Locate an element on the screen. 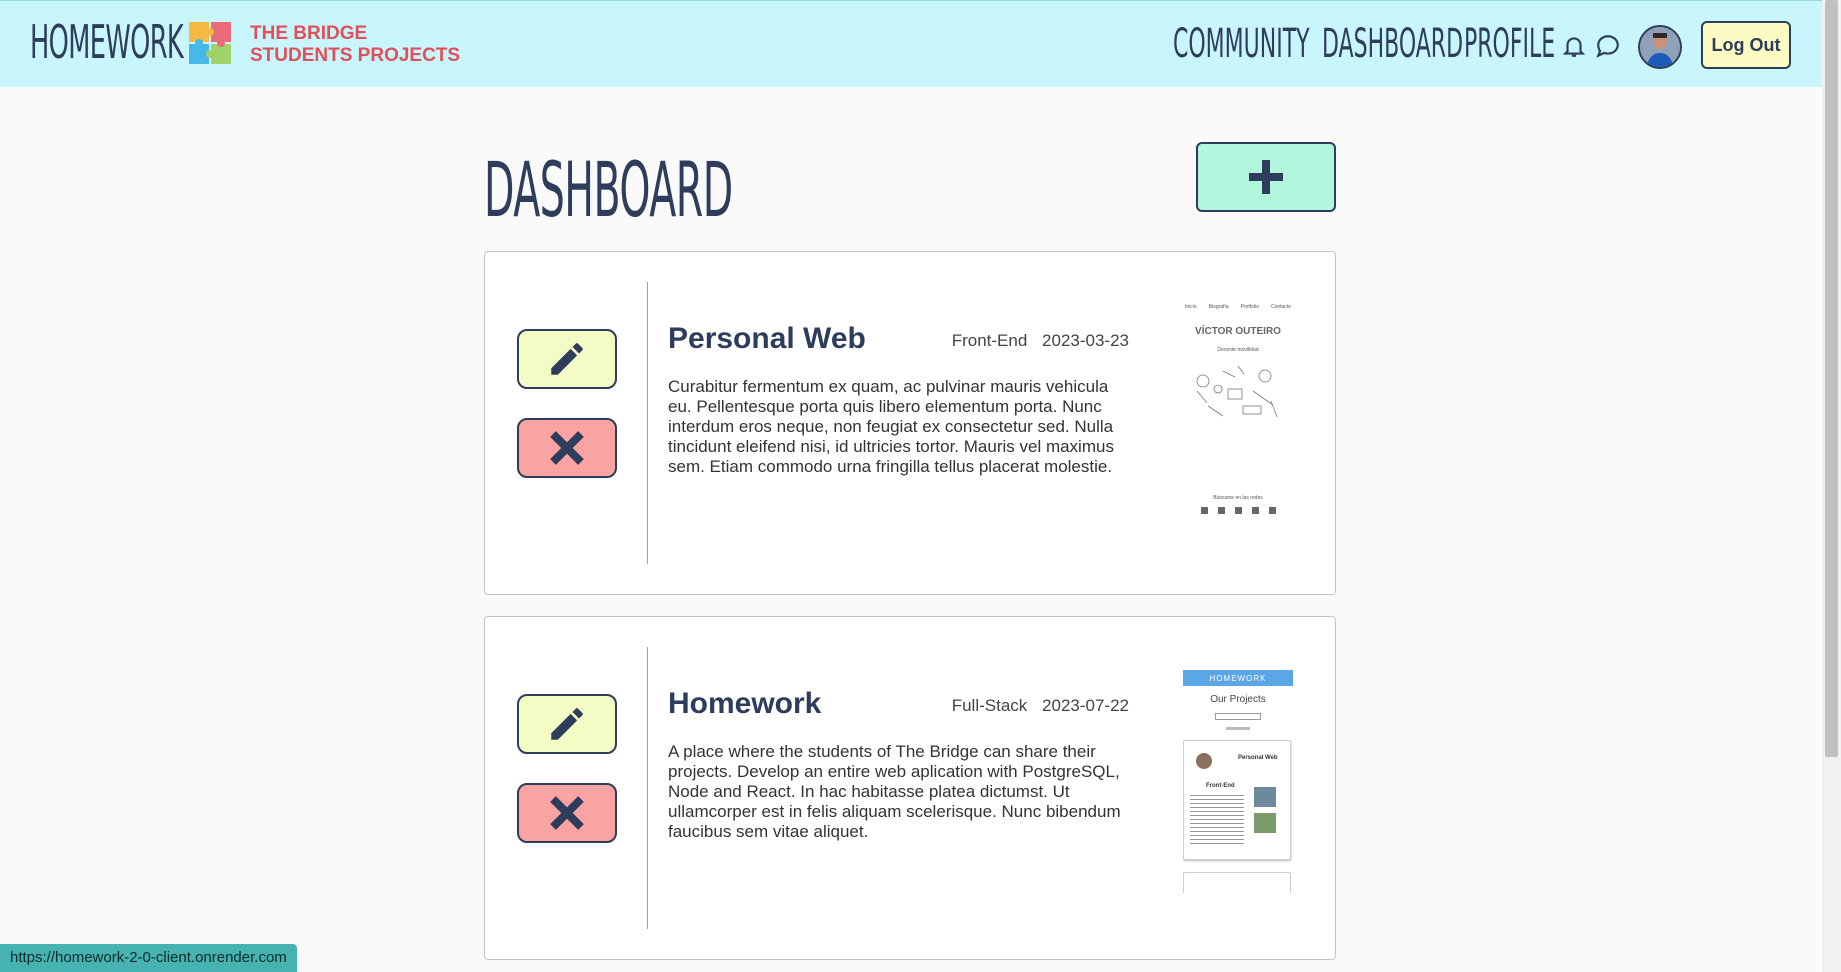 The image size is (1841, 972). thumb-subtitle: Docente movilidad is located at coordinates (1238, 350).